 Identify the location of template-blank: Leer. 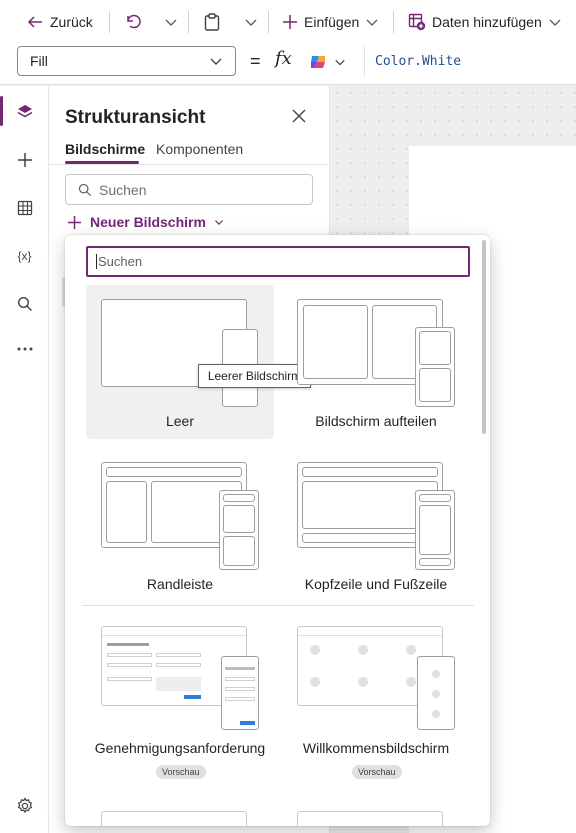
(180, 362).